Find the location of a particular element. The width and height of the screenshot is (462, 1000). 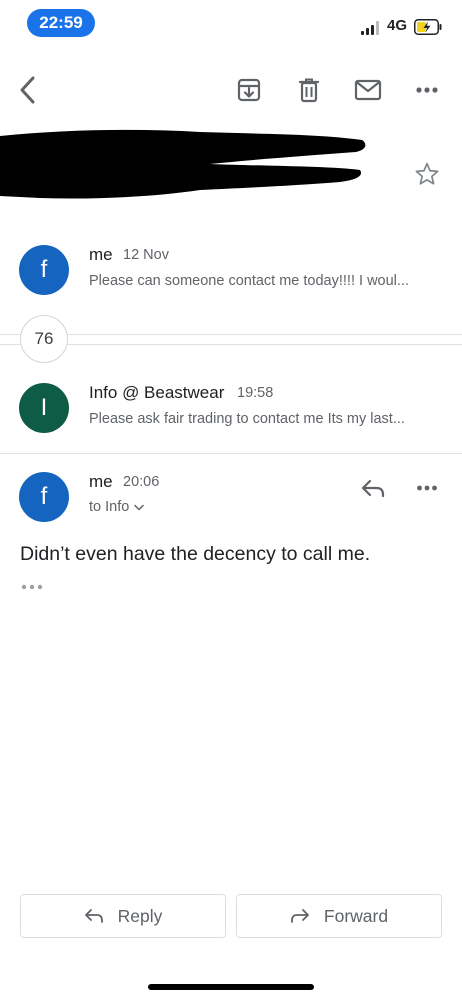

status-time: 22:59 is located at coordinates (61, 23).